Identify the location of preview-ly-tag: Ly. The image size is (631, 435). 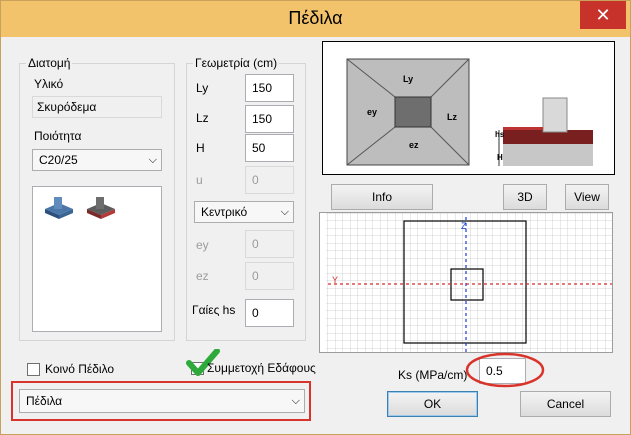
(408, 79).